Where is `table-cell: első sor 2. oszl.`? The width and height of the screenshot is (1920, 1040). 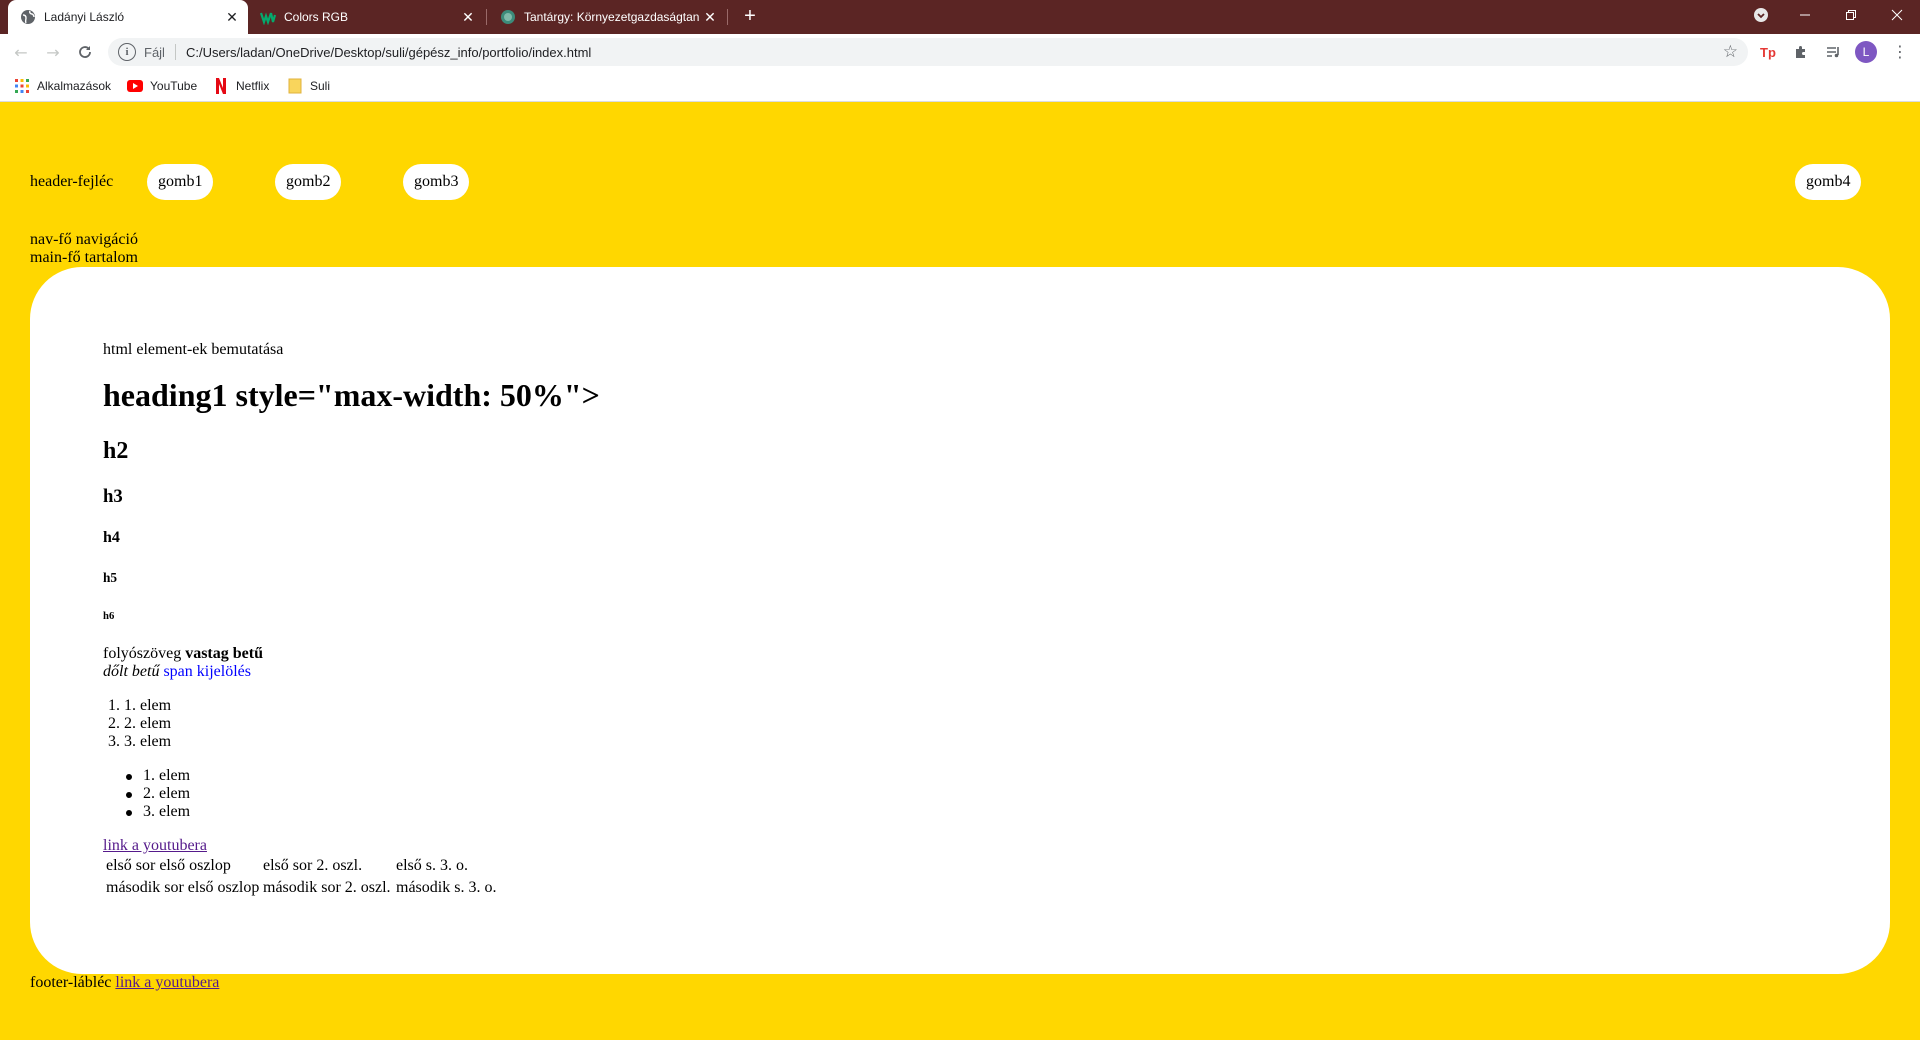 table-cell: első sor 2. oszl. is located at coordinates (313, 865).